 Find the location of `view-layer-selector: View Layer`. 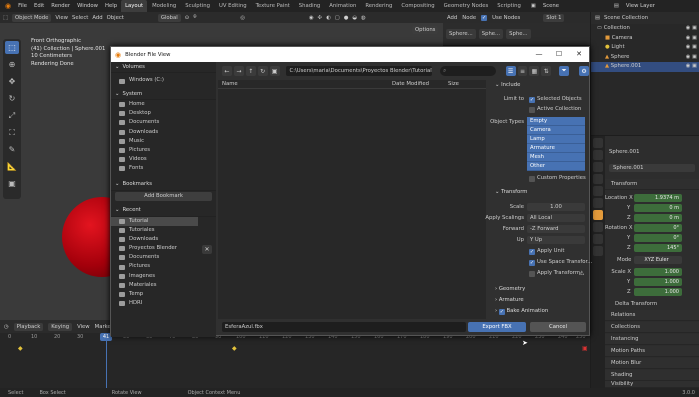

view-layer-selector: View Layer is located at coordinates (640, 6).